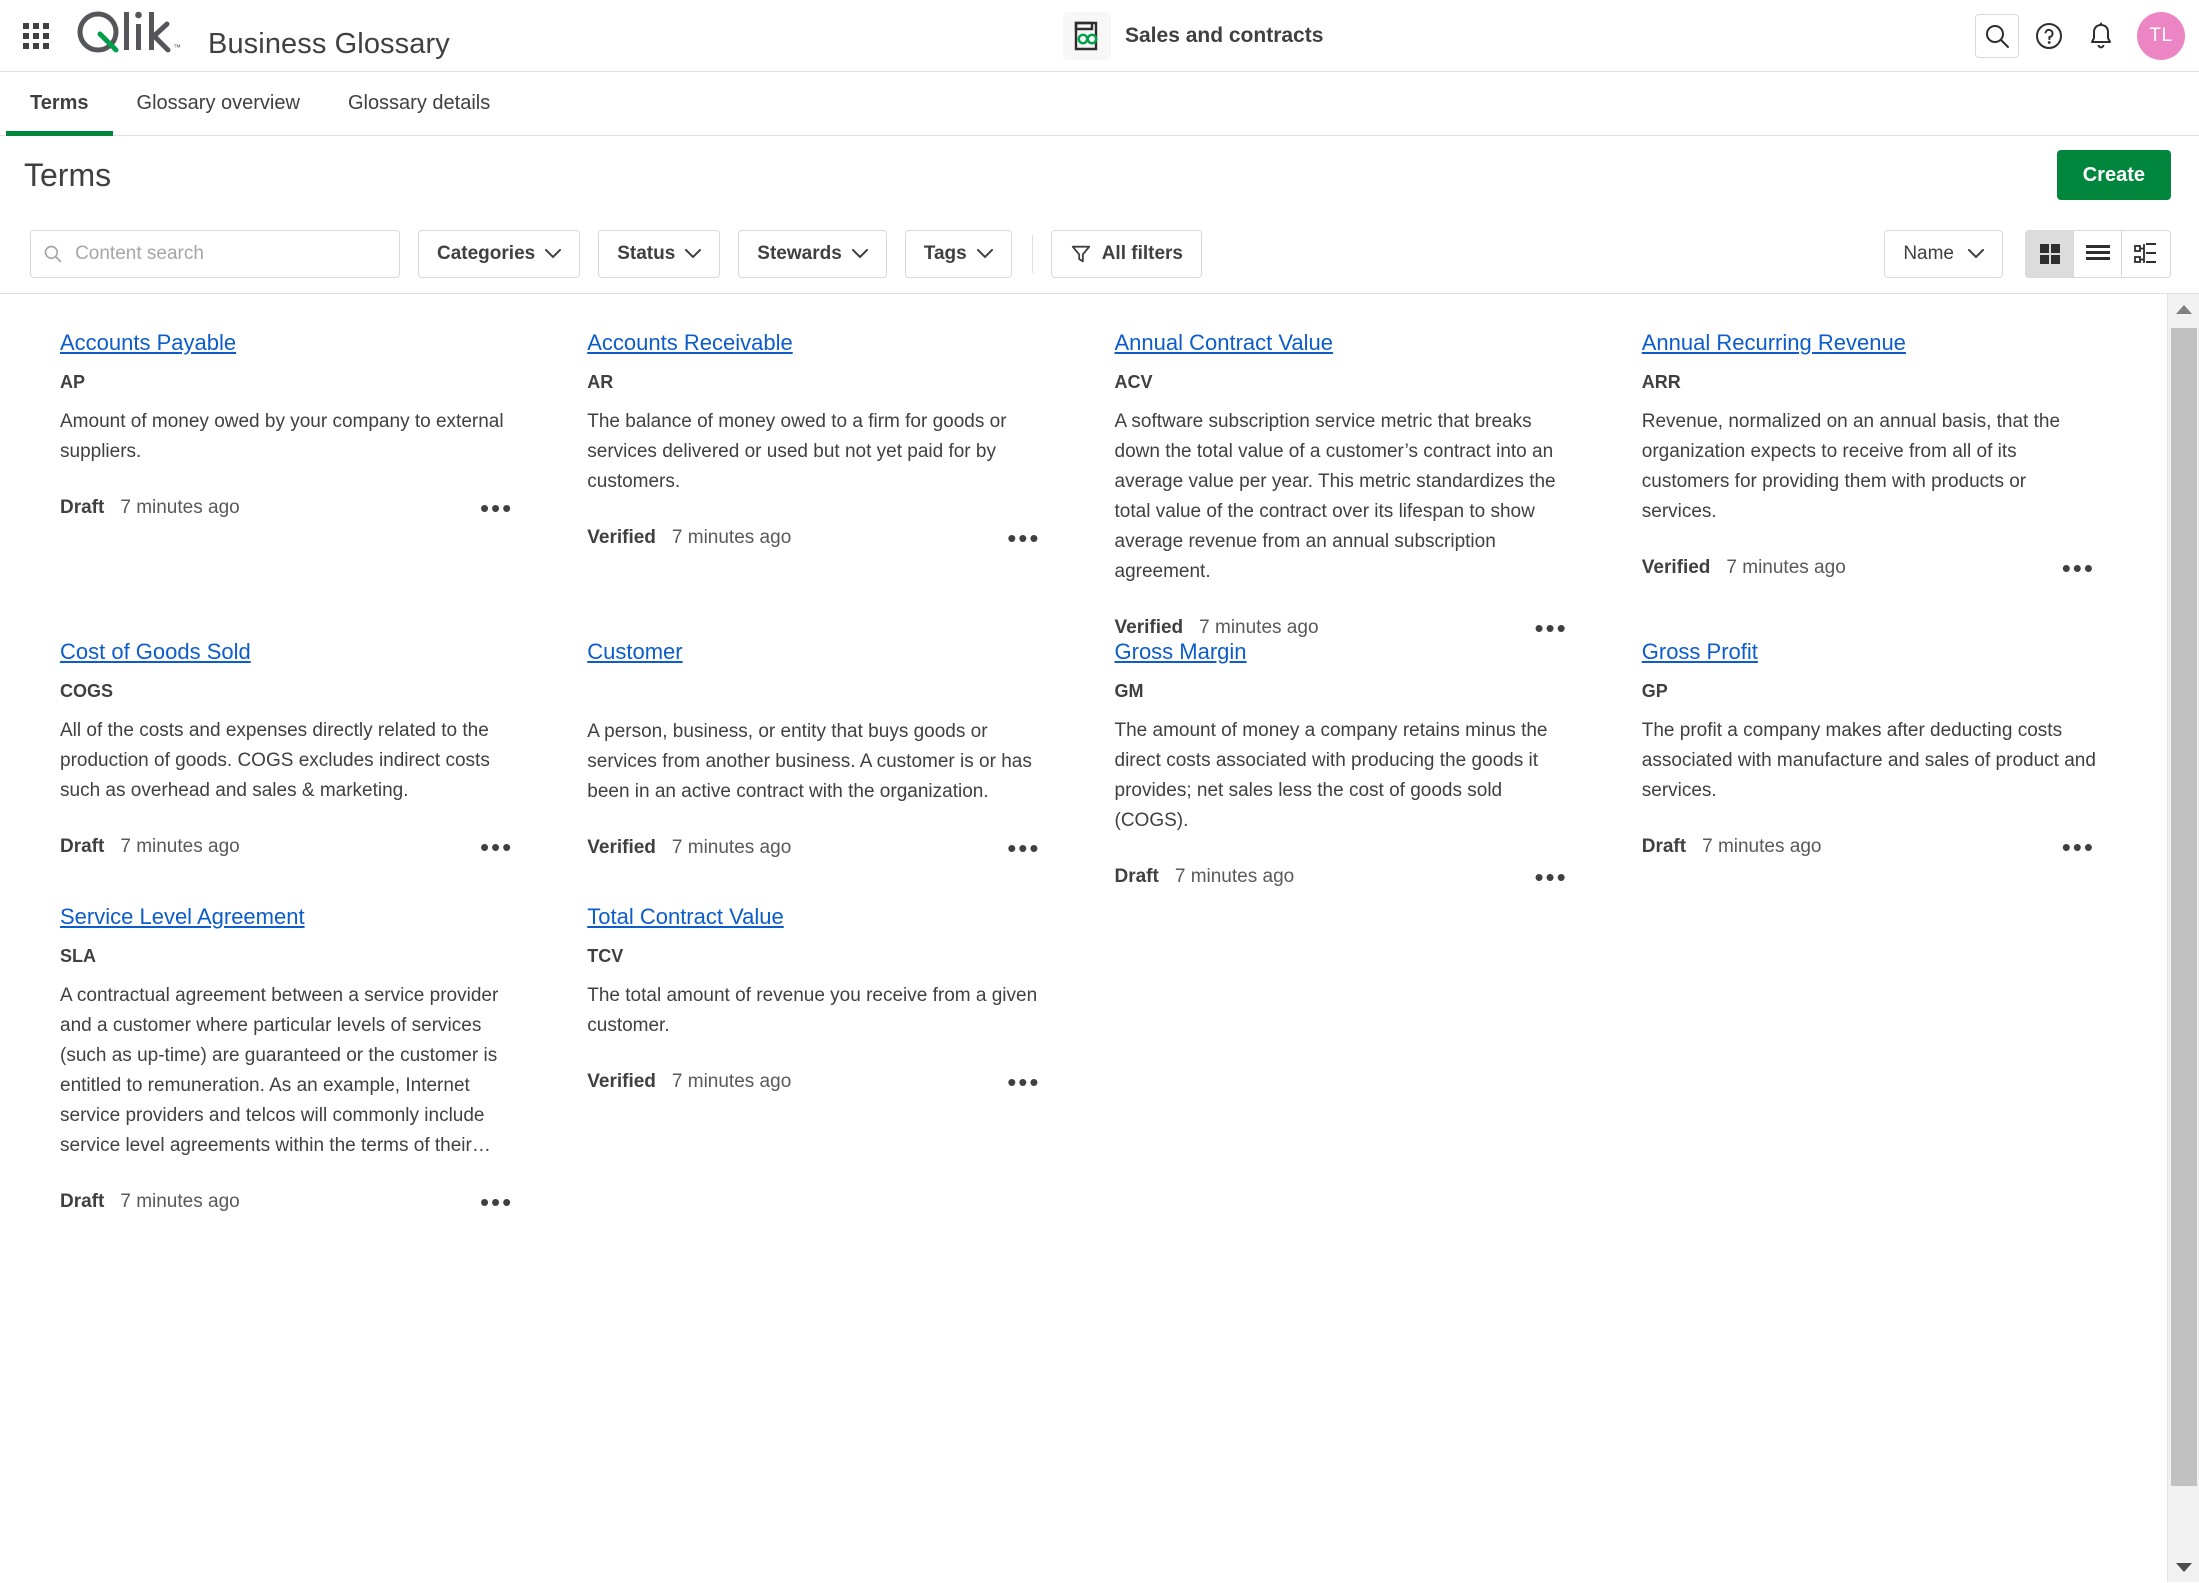  Describe the element at coordinates (499, 253) in the screenshot. I see `filter-categories-button: Categories` at that location.